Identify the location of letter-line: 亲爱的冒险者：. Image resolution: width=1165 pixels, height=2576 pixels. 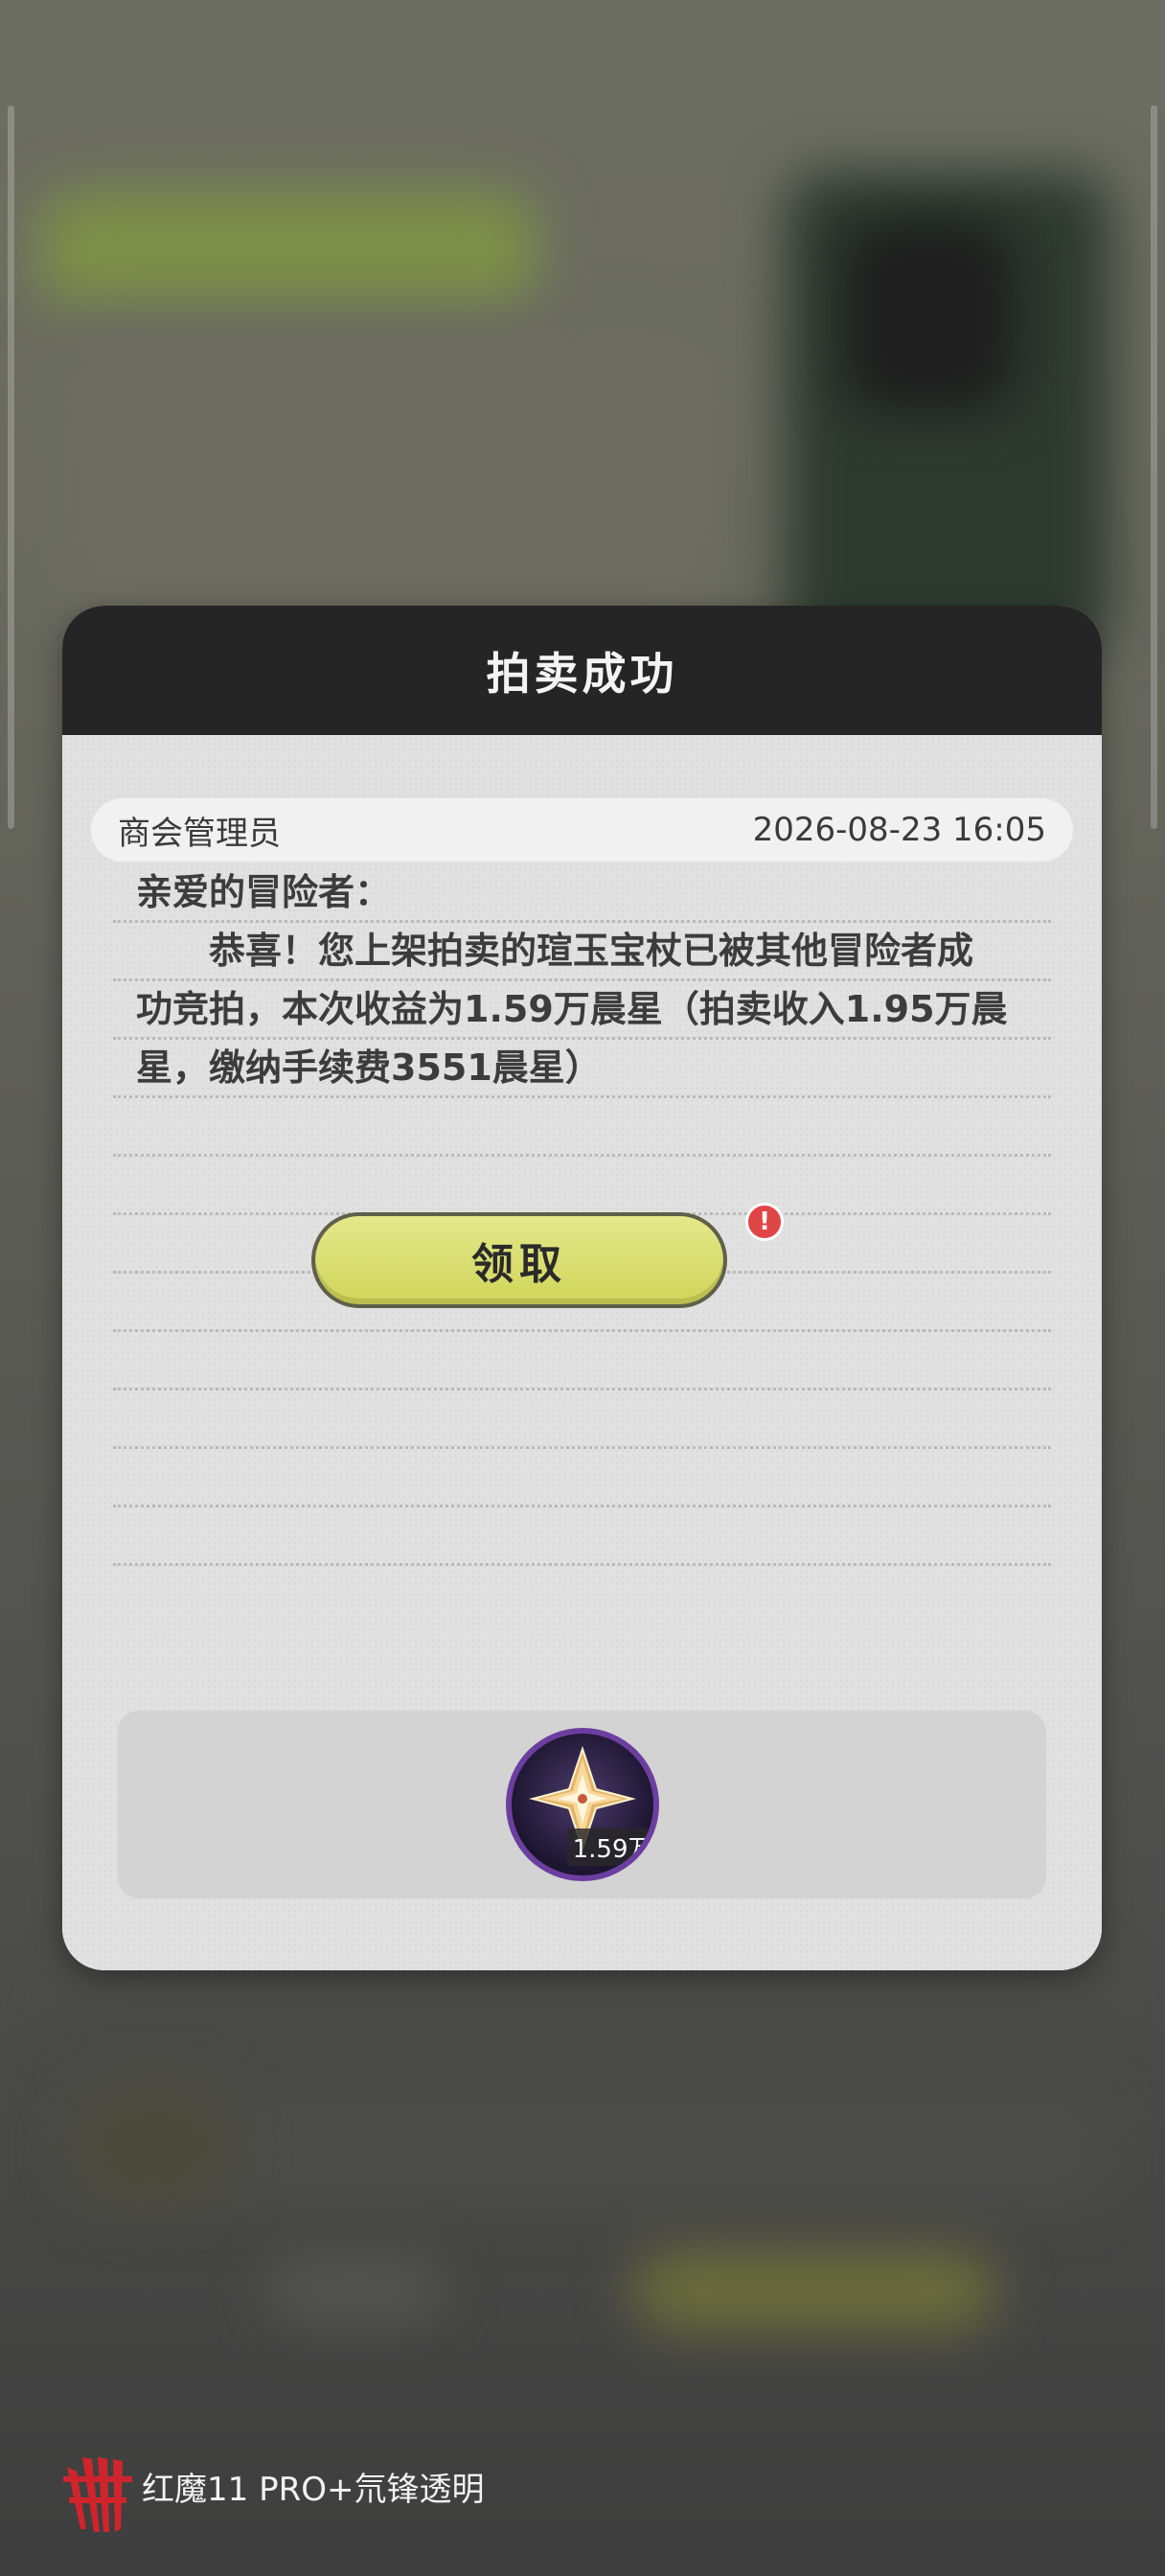
(582, 893).